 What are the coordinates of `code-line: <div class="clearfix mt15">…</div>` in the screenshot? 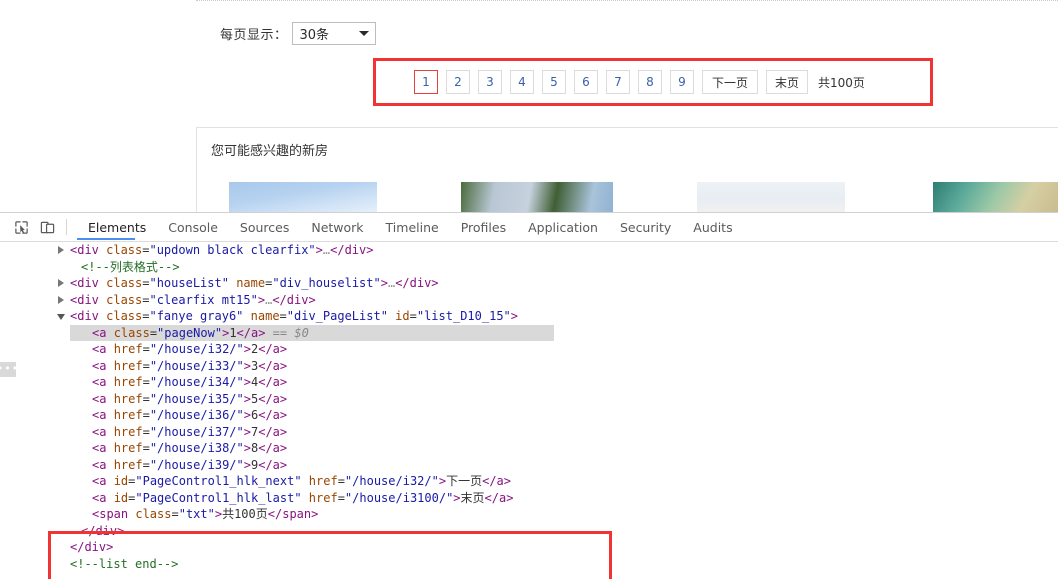 It's located at (306, 300).